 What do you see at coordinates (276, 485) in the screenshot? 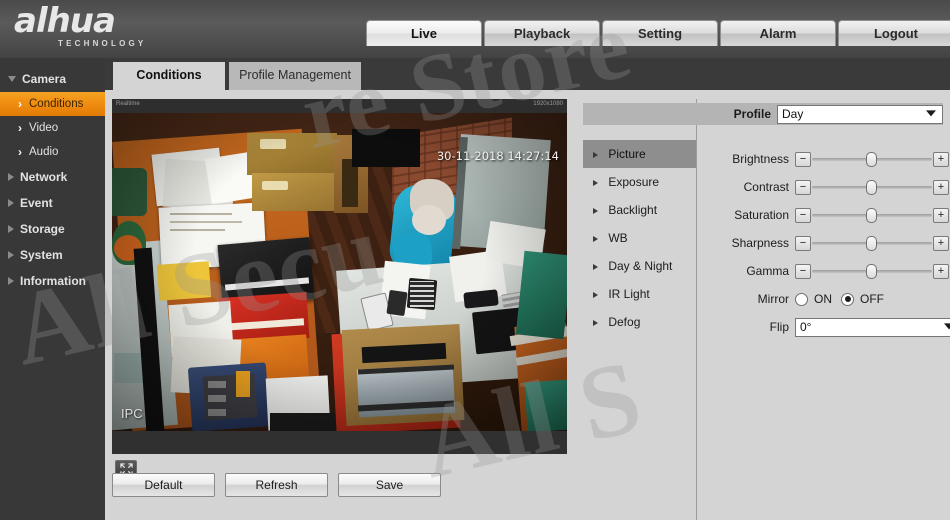
I see `refresh-button: Refresh` at bounding box center [276, 485].